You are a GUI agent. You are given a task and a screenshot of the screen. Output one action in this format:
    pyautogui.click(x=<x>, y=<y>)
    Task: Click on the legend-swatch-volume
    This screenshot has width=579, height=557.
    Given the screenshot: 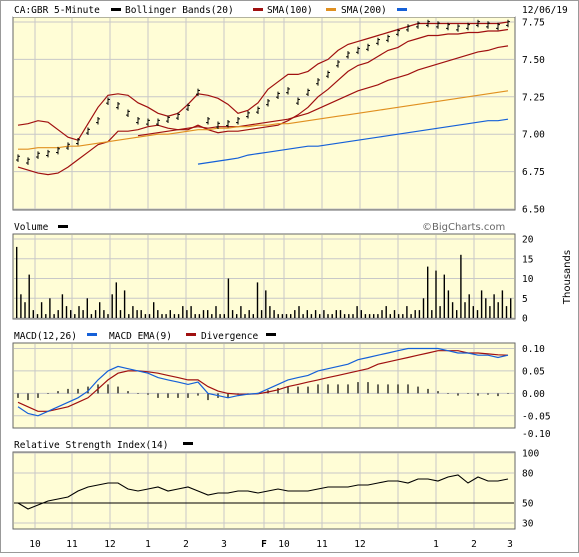 What is the action you would take?
    pyautogui.click(x=63, y=226)
    